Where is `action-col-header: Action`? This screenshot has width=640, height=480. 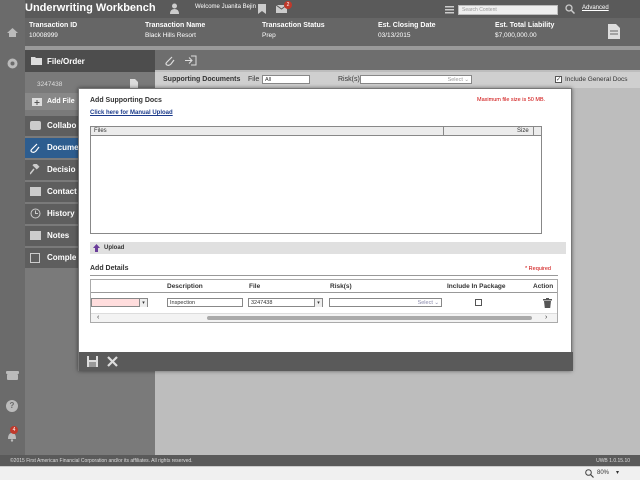 action-col-header: Action is located at coordinates (543, 286).